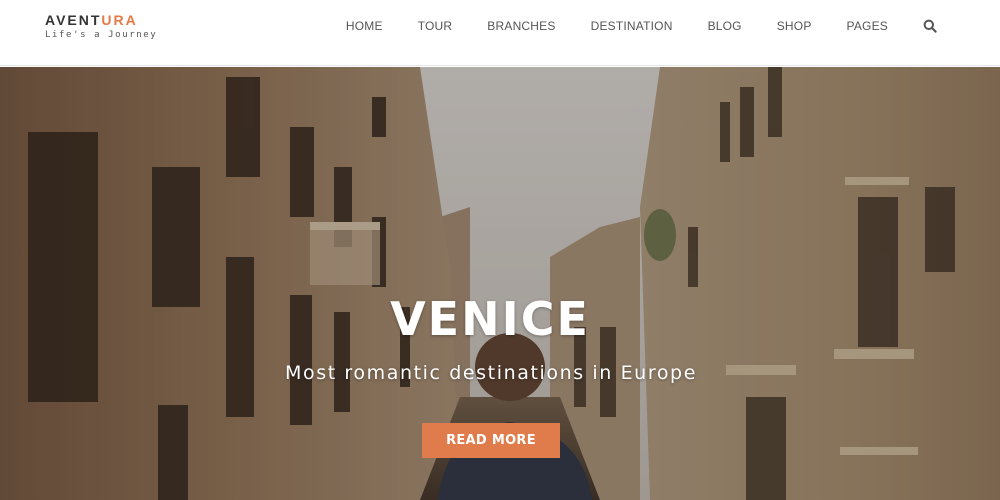  I want to click on logo-tagline: Life's a Journey, so click(101, 35).